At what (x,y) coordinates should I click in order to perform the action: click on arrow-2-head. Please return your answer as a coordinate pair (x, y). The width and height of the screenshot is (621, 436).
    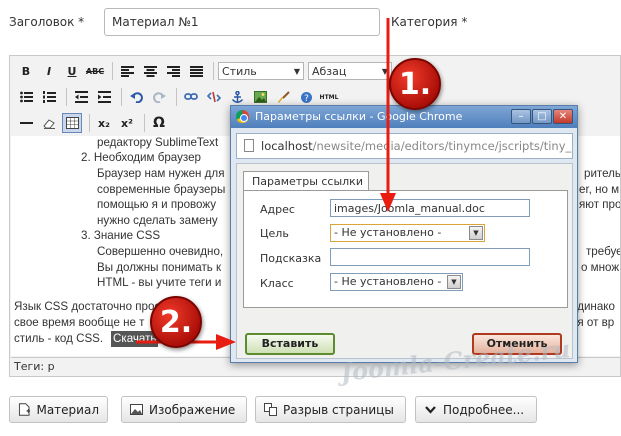
    Looking at the image, I should click on (226, 342).